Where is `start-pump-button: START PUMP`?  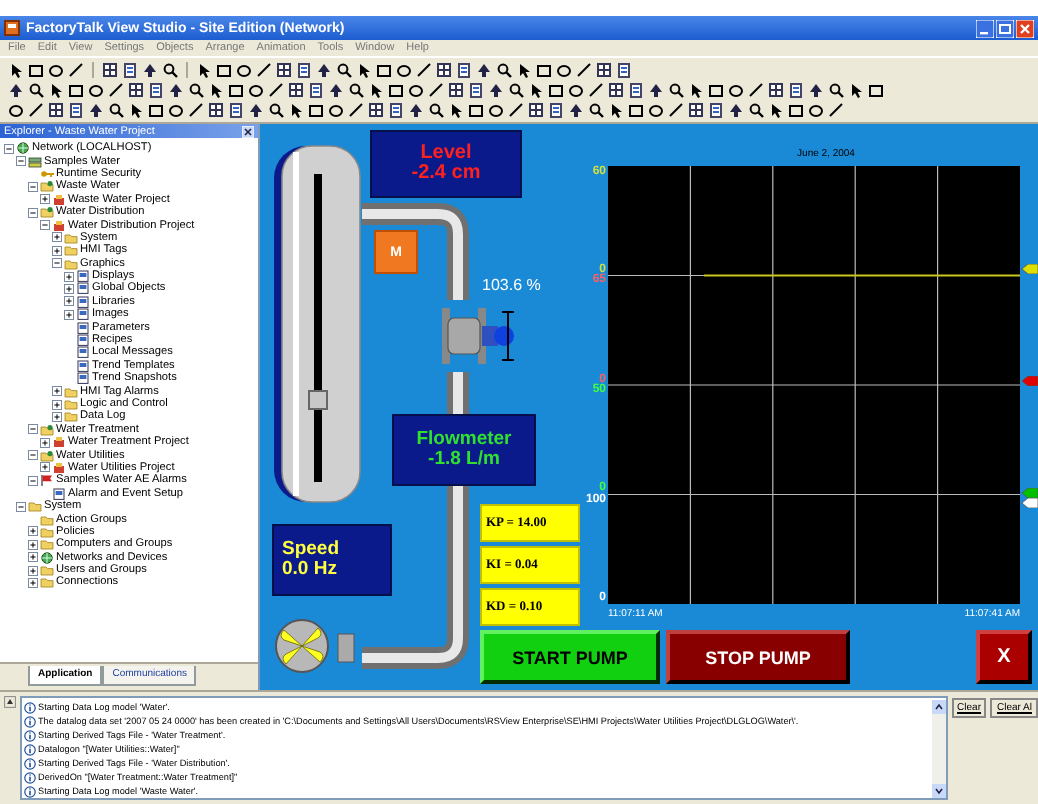 start-pump-button: START PUMP is located at coordinates (570, 657).